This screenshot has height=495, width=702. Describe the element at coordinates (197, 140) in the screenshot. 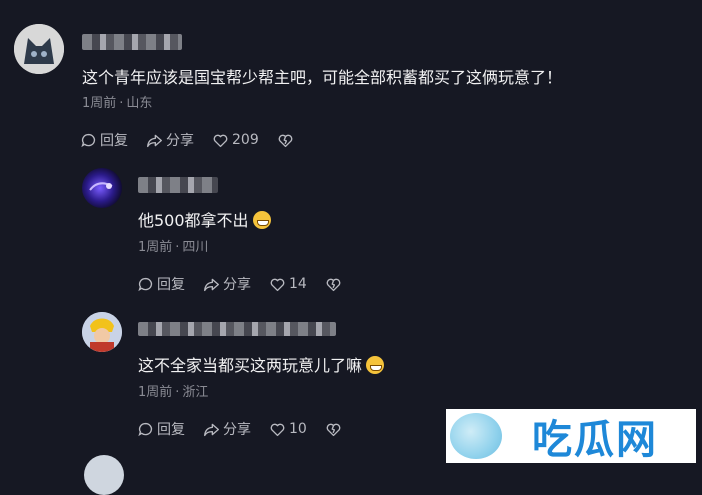

I see `comment-actions: 回复 分享 209` at that location.